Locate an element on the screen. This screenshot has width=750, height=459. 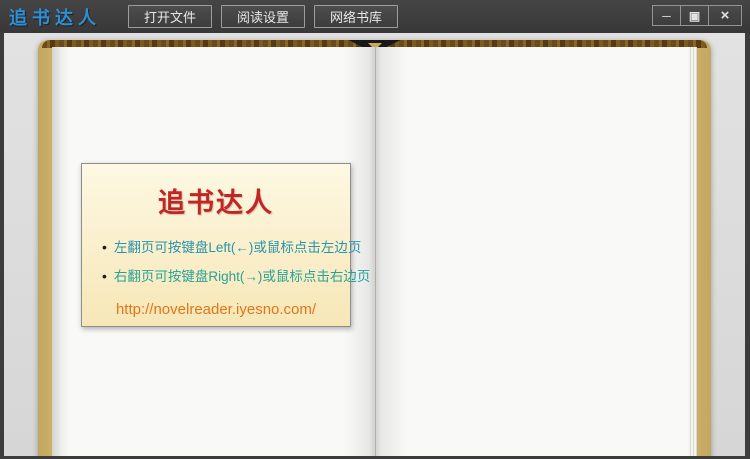
maximize-button: ▣ is located at coordinates (694, 15).